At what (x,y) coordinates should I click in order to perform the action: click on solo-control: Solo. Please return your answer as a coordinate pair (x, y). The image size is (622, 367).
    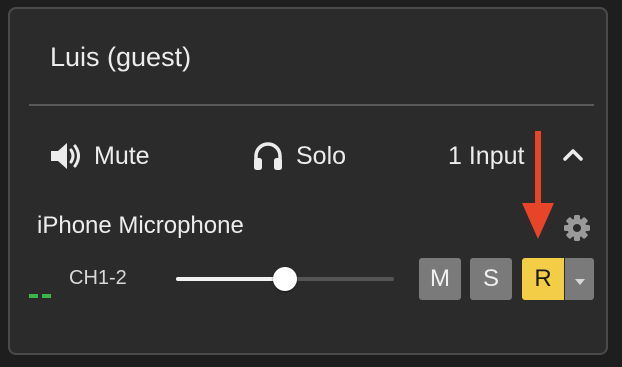
    Looking at the image, I should click on (299, 156).